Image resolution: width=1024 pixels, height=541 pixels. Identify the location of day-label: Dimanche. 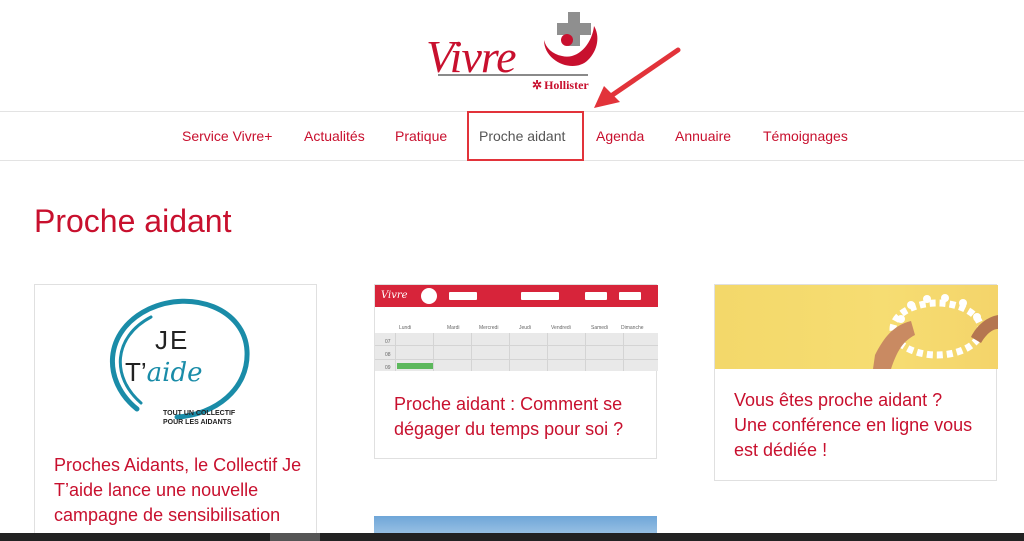
(632, 328).